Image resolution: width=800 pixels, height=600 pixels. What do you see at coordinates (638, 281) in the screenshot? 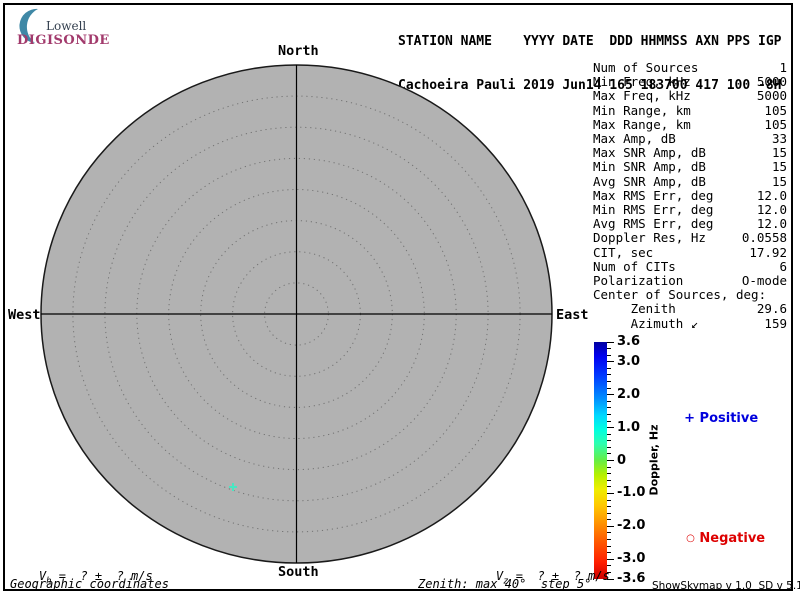
I see `param-label: Polarization` at bounding box center [638, 281].